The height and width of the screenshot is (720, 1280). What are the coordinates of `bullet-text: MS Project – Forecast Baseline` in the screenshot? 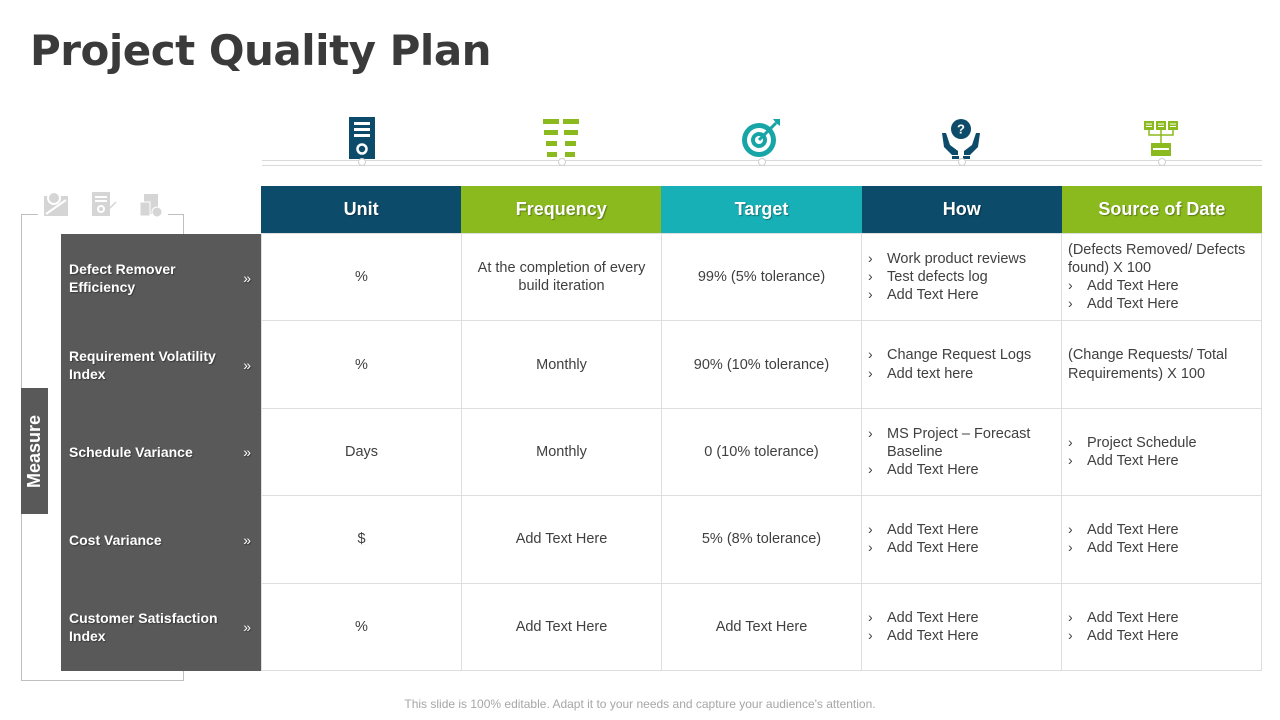 It's located at (959, 442).